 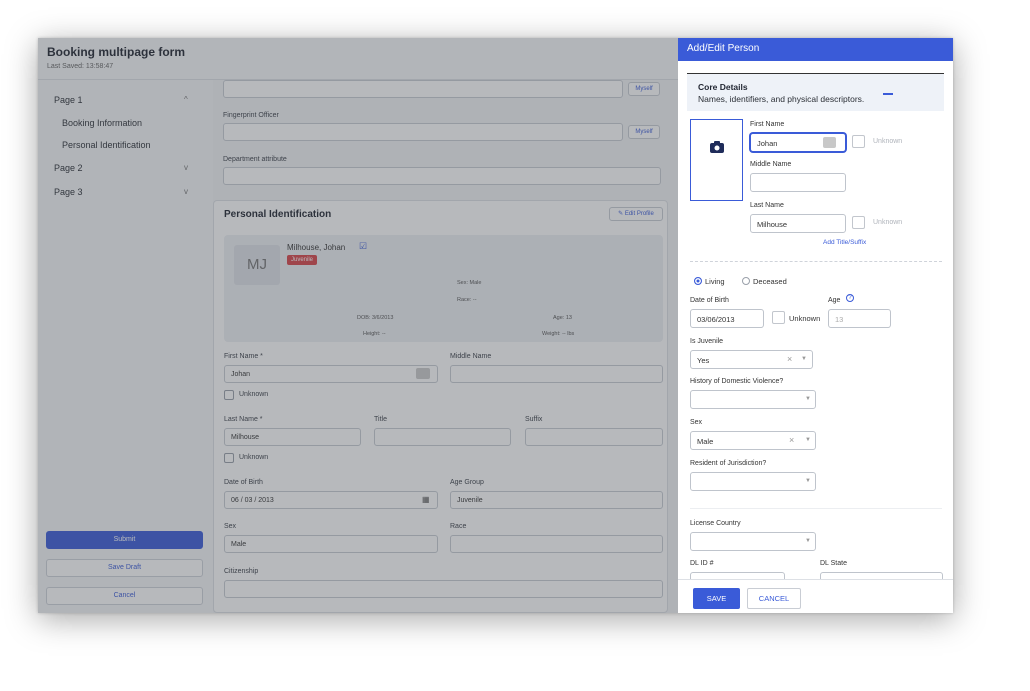 I want to click on sex-label: Sex, so click(x=696, y=422).